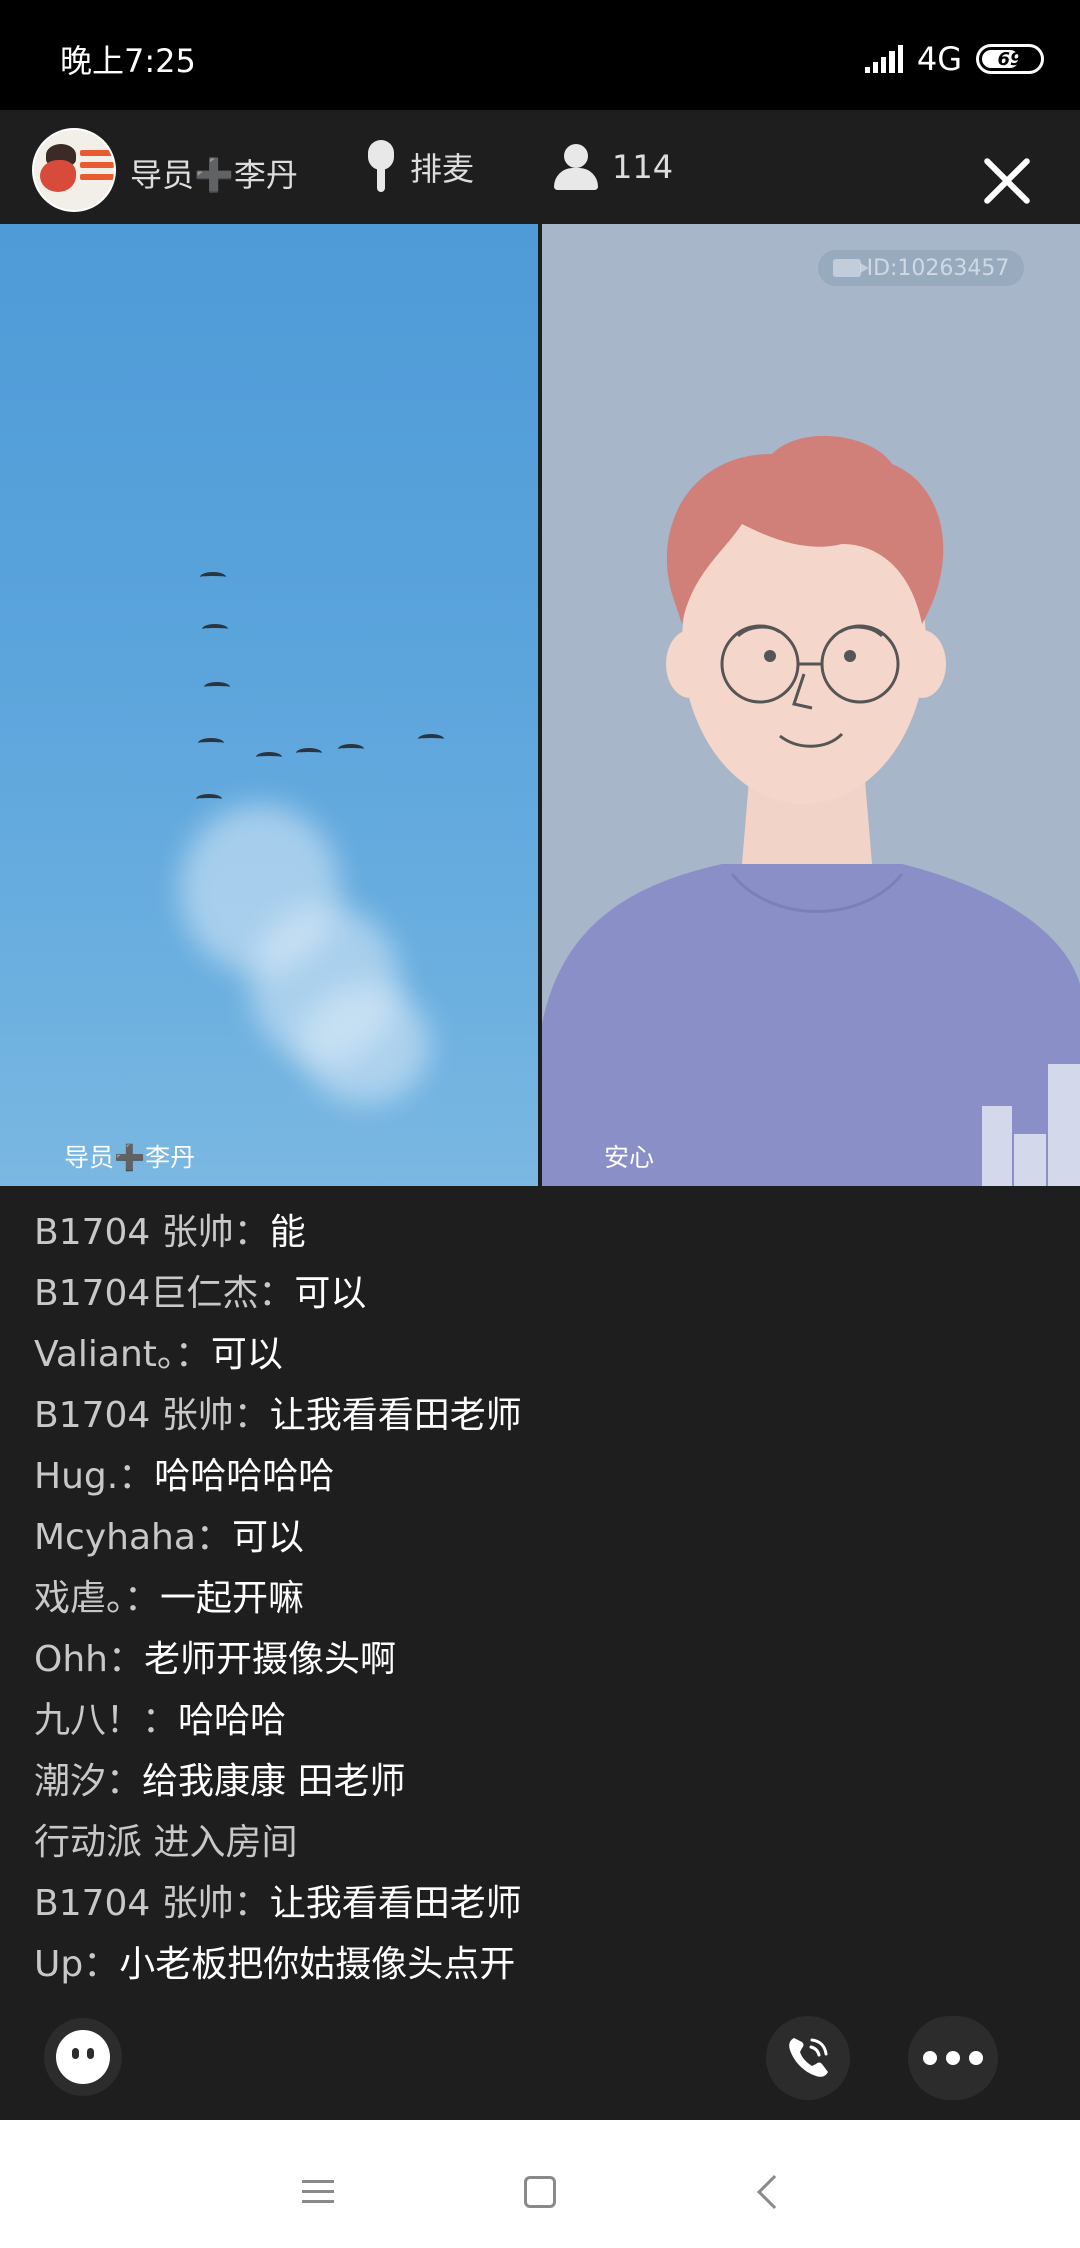 This screenshot has height=2248, width=1080. Describe the element at coordinates (88, 1720) in the screenshot. I see `chat-sender: 九八！` at that location.